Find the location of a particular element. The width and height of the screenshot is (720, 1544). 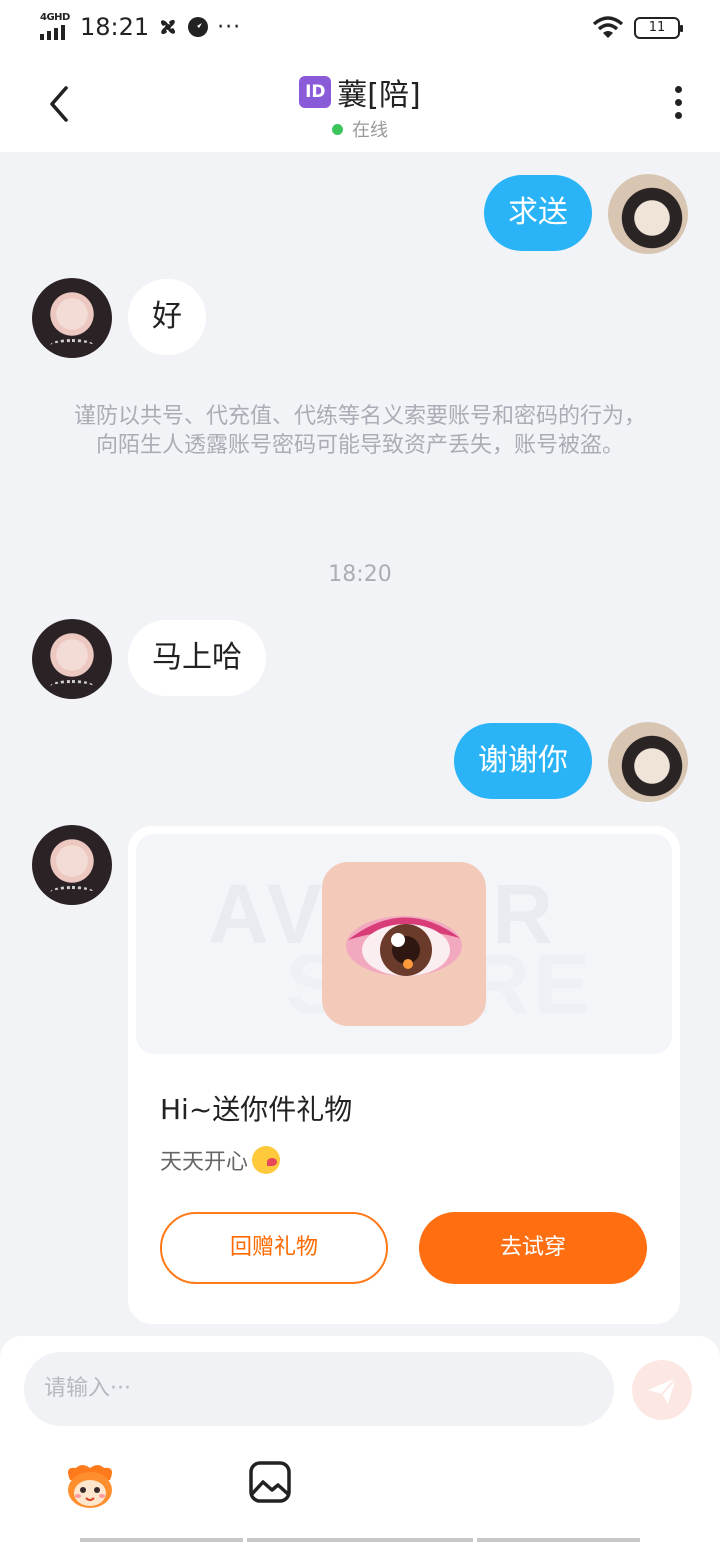

message-bubble-other: 马上哈 is located at coordinates (197, 658).